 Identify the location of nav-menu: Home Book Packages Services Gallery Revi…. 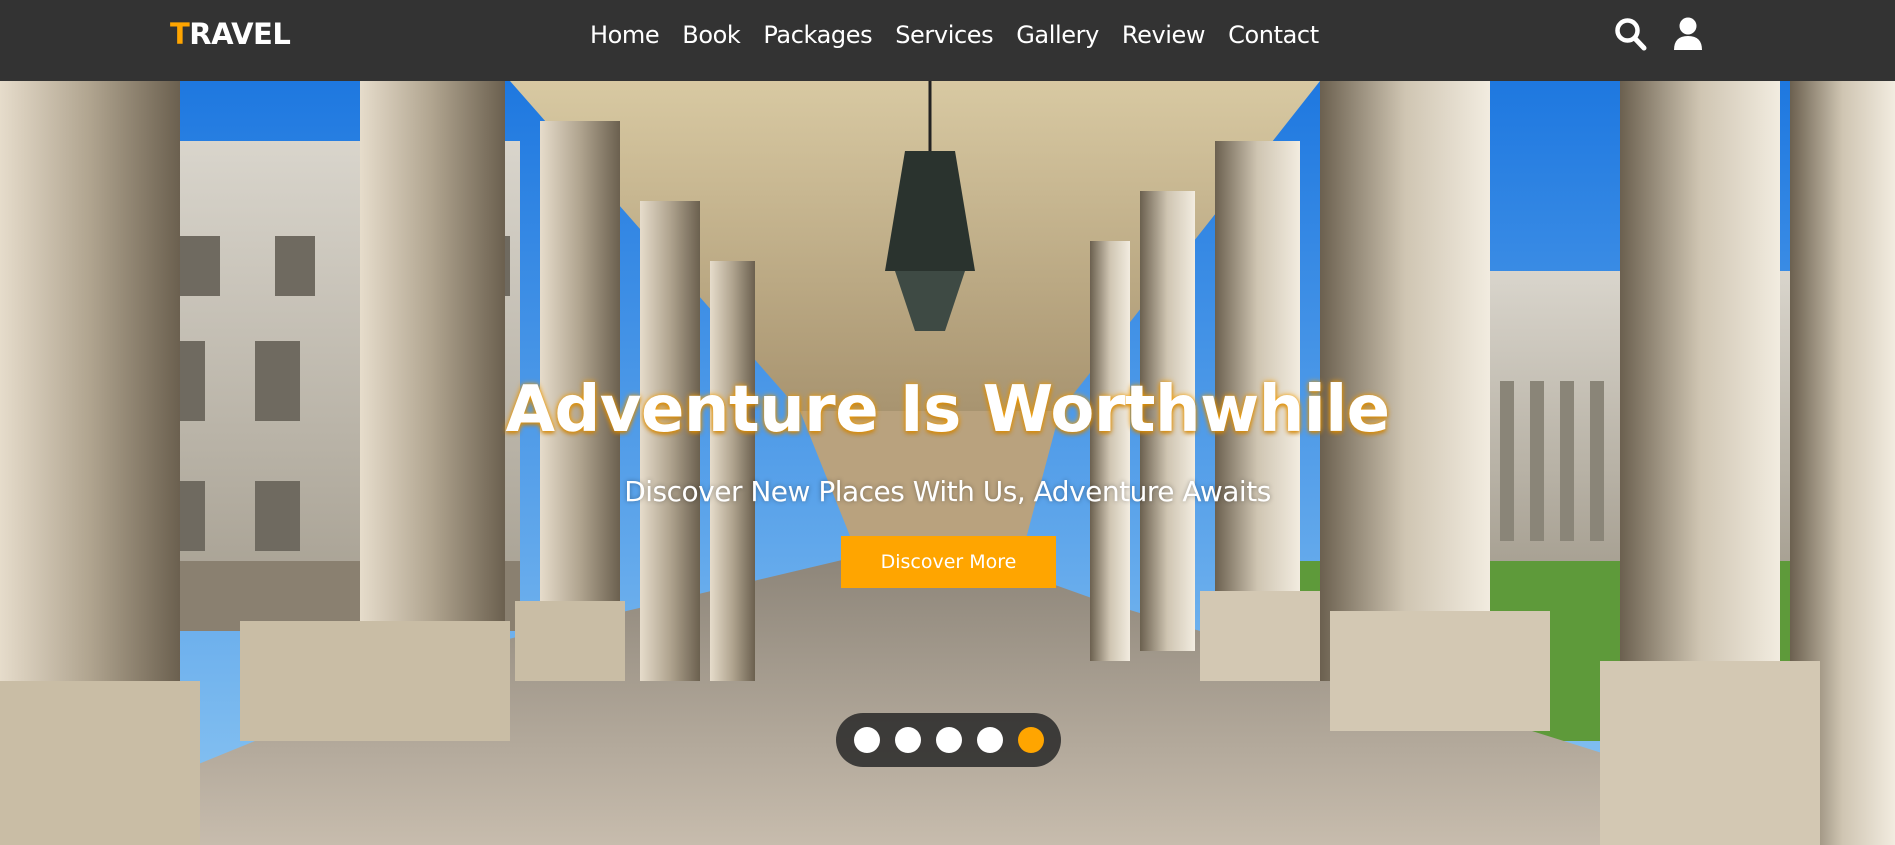
(954, 35).